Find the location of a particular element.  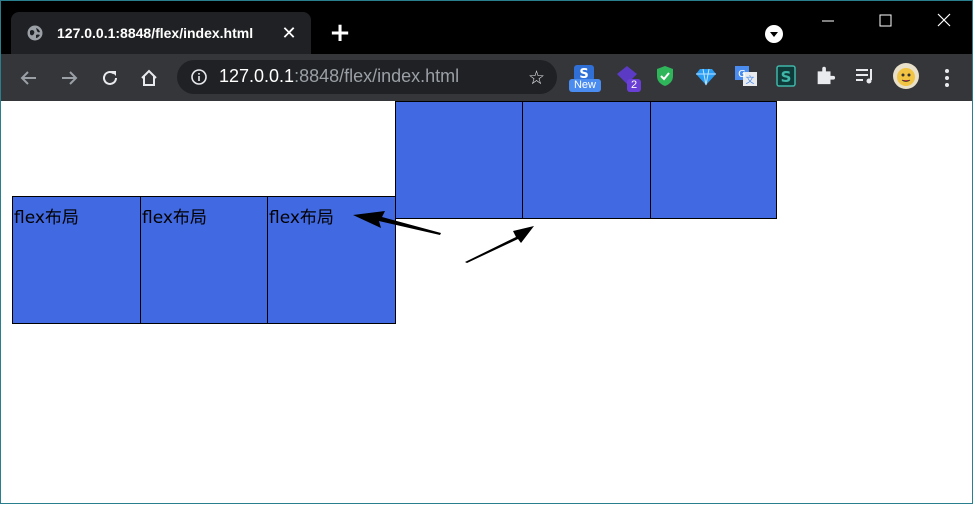

arrow-left-icon is located at coordinates (397, 223).